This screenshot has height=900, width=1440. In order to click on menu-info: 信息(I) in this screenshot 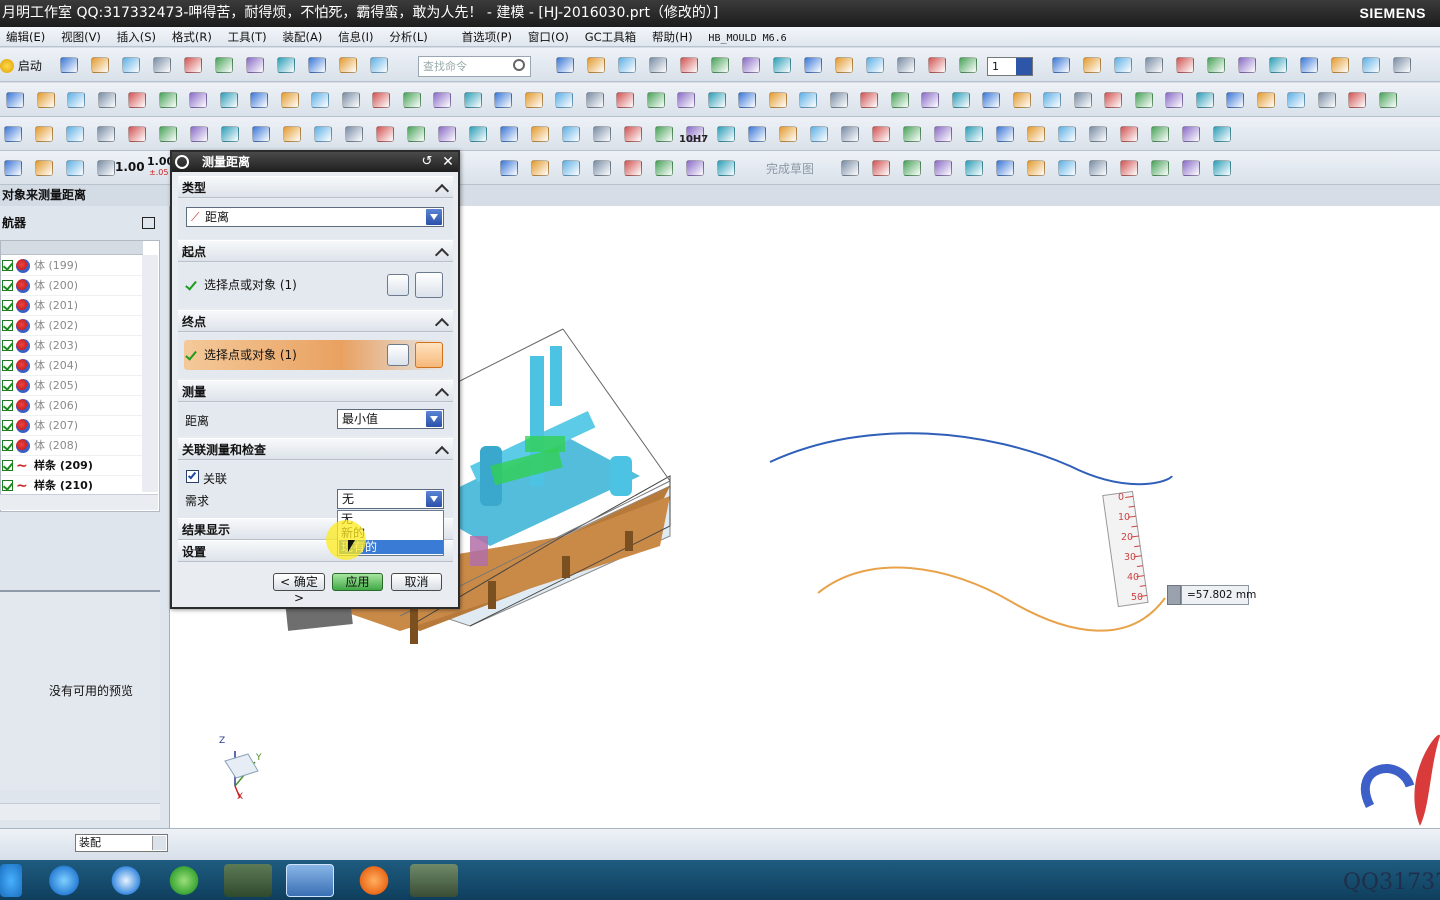, I will do `click(355, 37)`.